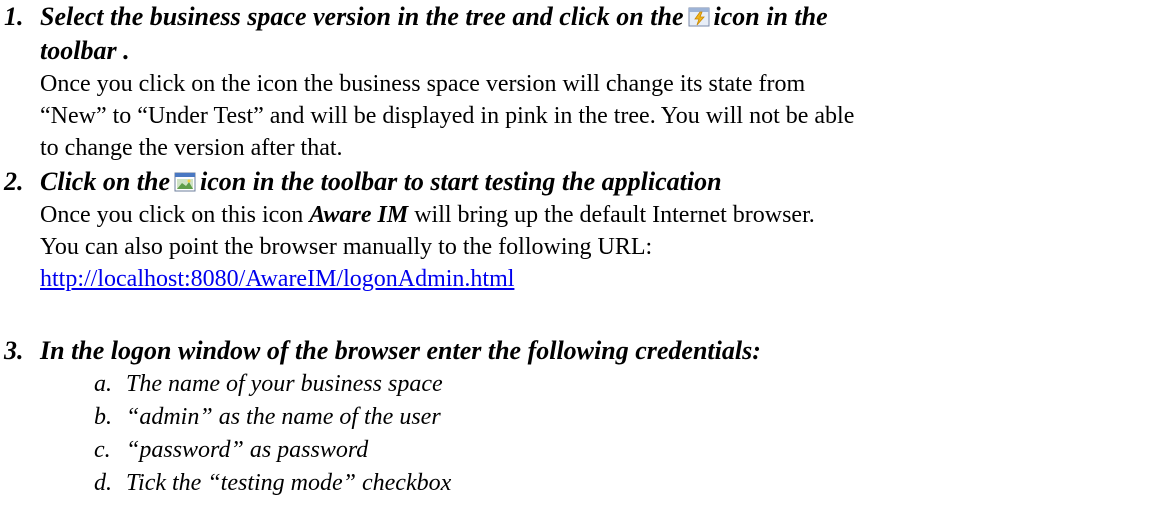 This screenshot has width=1156, height=516. What do you see at coordinates (770, 16) in the screenshot?
I see `step-heading-text: icon in the` at bounding box center [770, 16].